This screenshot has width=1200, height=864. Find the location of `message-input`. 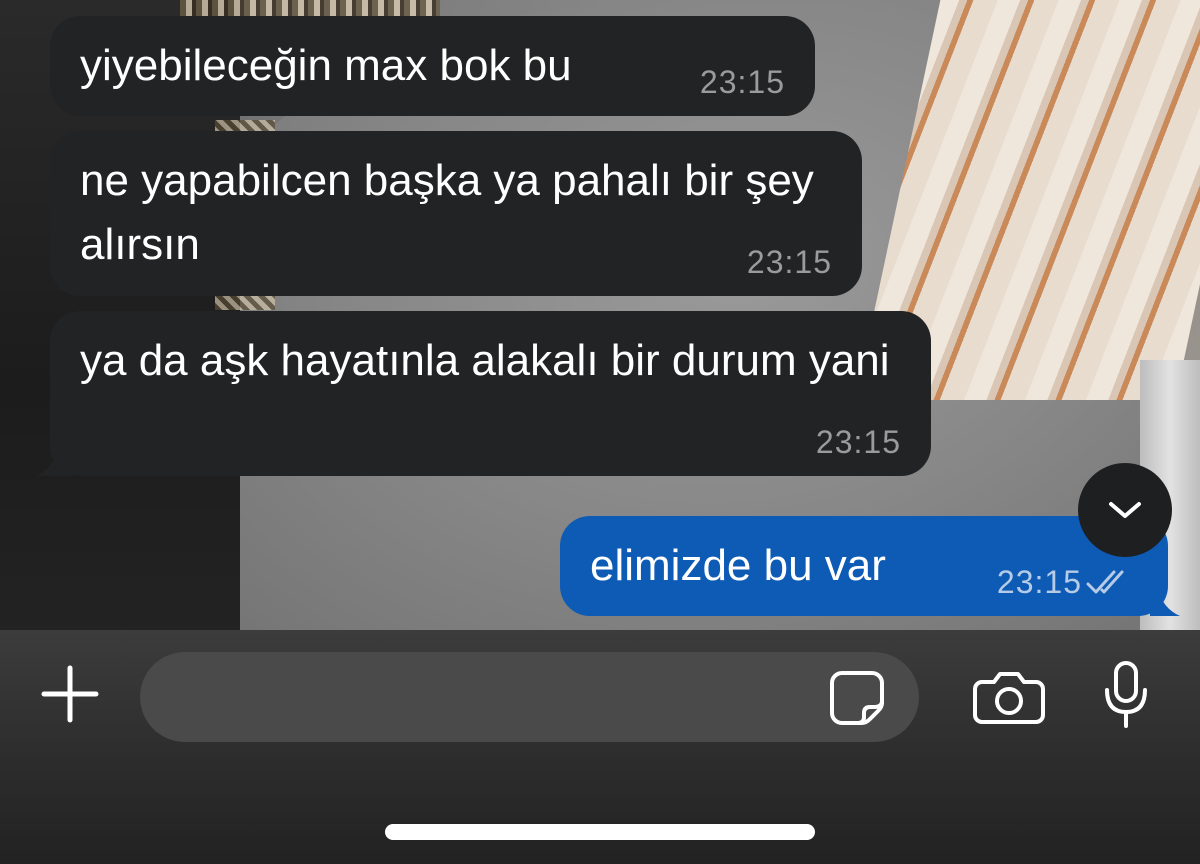

message-input is located at coordinates (491, 697).